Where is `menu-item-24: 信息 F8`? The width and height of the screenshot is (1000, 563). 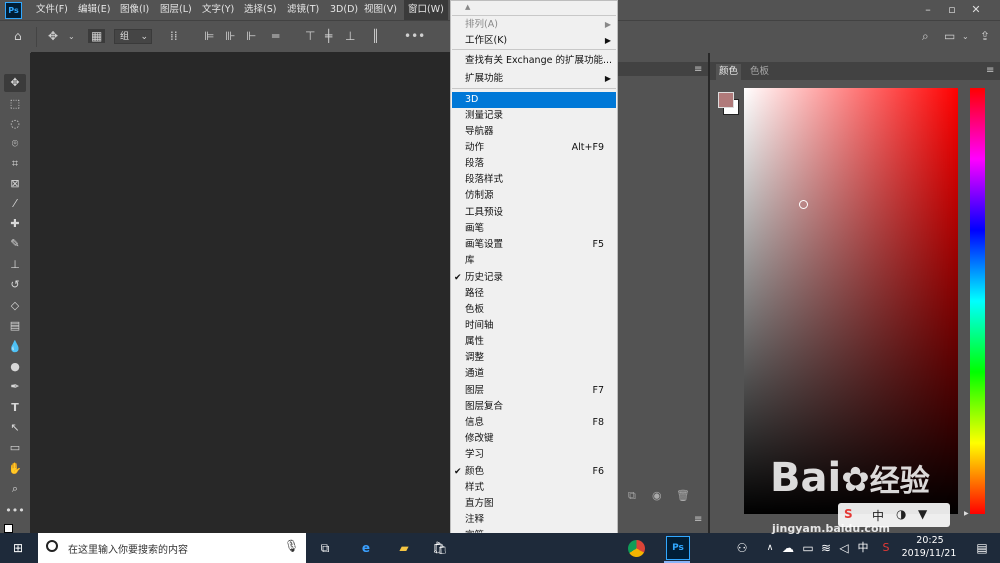
menu-item-24: 信息 F8 is located at coordinates (534, 423).